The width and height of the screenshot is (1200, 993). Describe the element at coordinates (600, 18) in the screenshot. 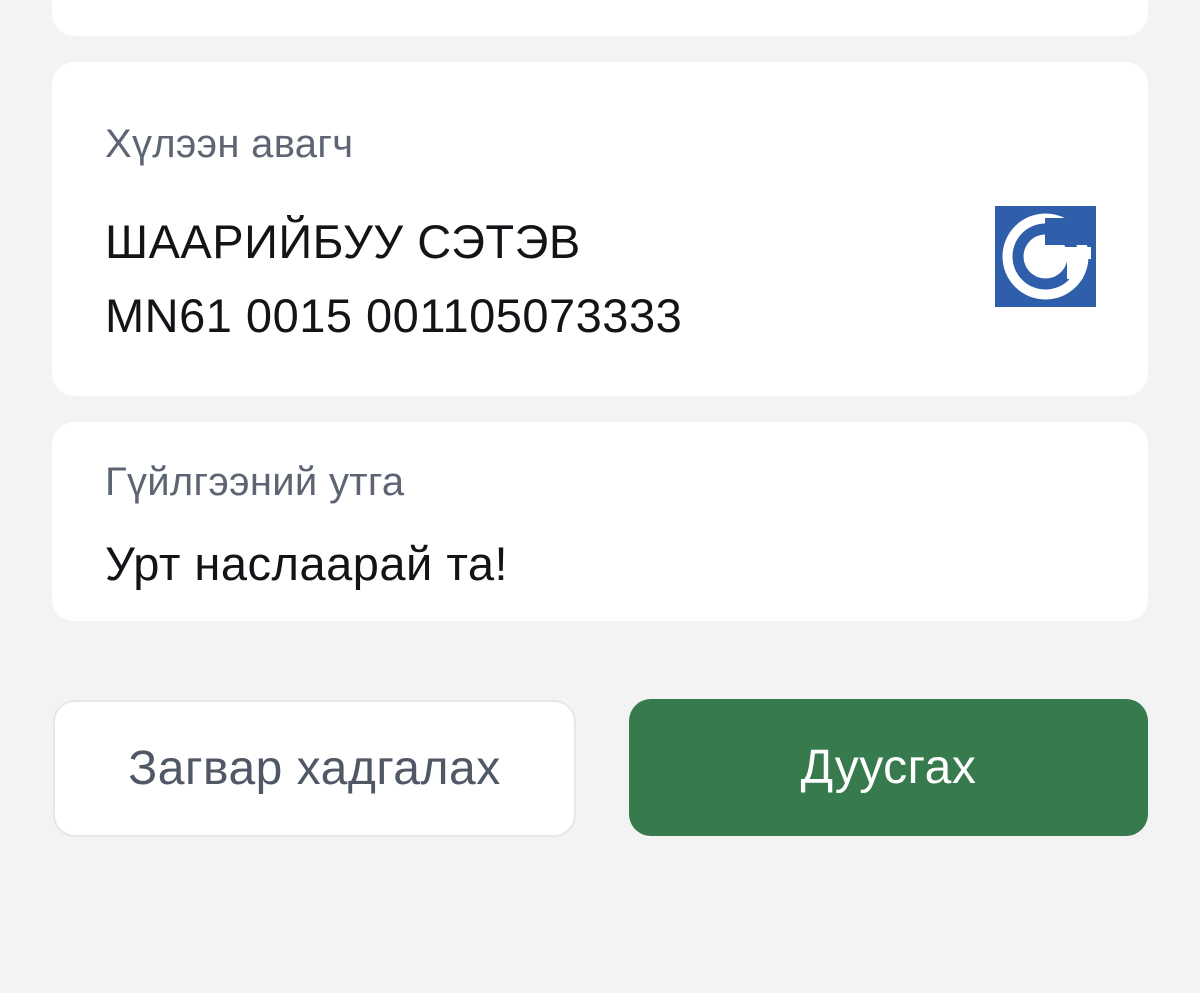

I see `previous-info-card` at that location.